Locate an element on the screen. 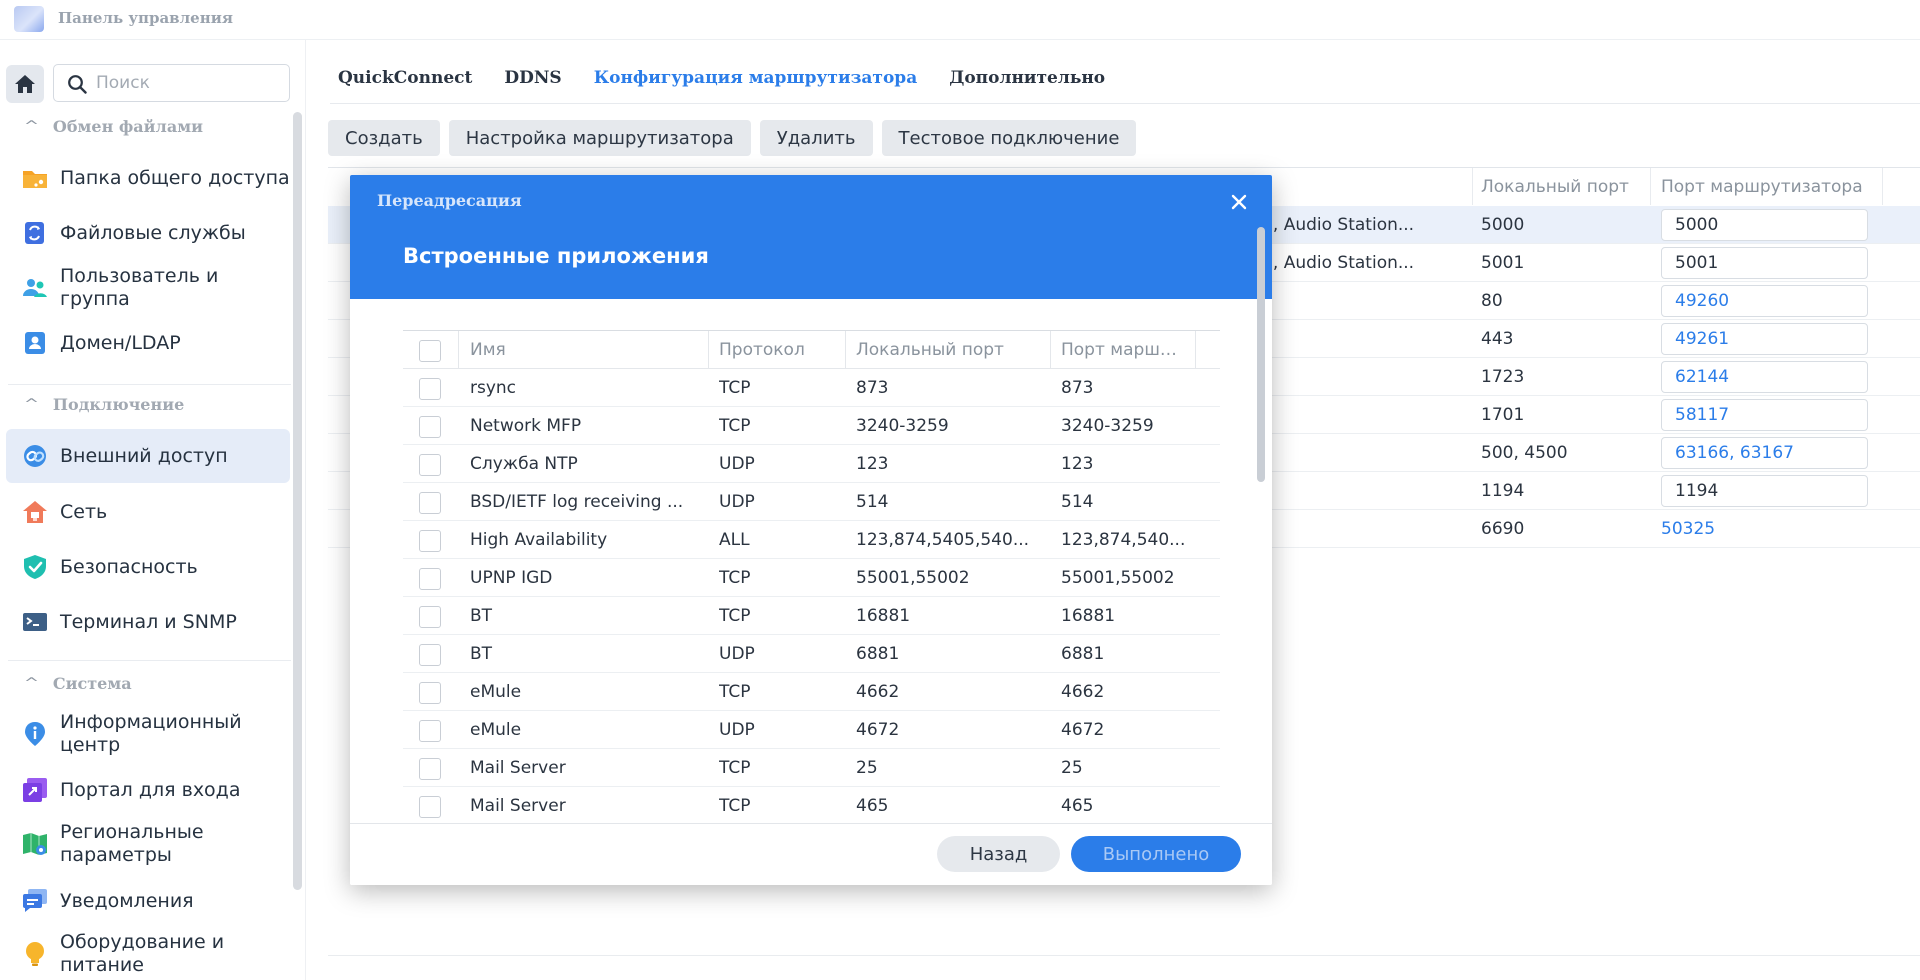  sidebar-item-terminal-snmp: Терминал и SNMP is located at coordinates (148, 622).